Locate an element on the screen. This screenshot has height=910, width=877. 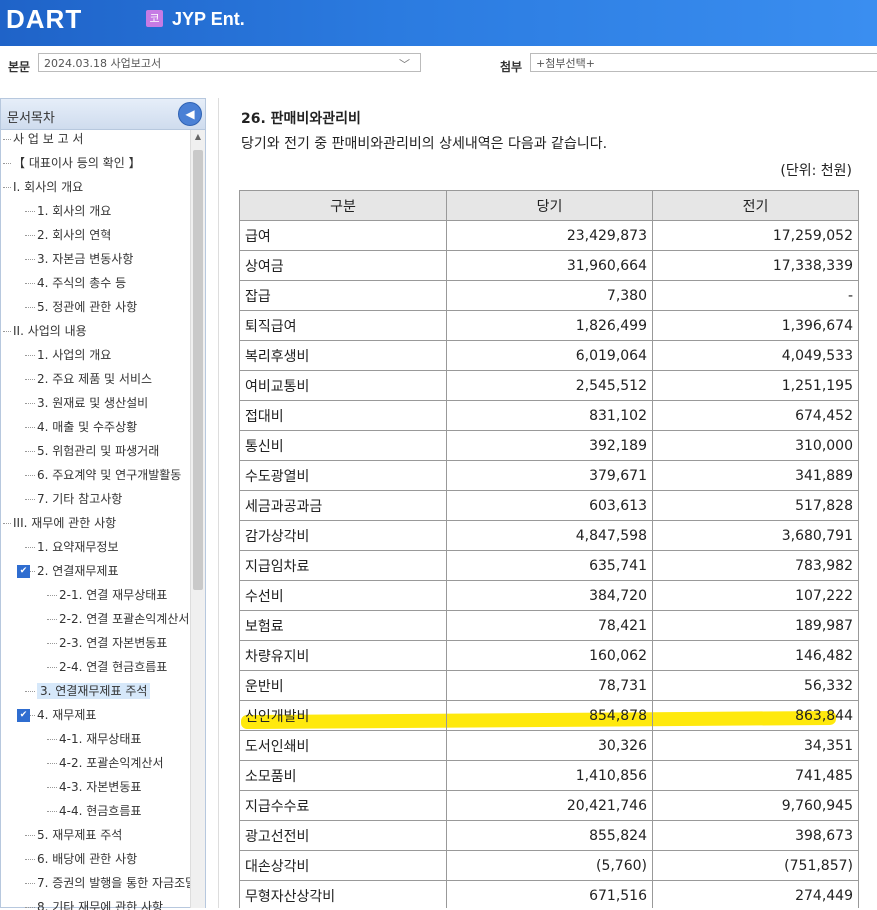
toc-item-label: 4. 재무제표 is located at coordinates (67, 715).